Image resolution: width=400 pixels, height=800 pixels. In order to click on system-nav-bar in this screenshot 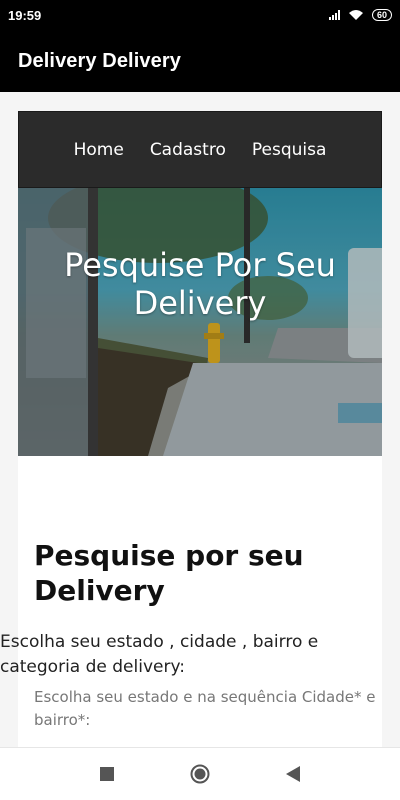, I will do `click(200, 773)`.